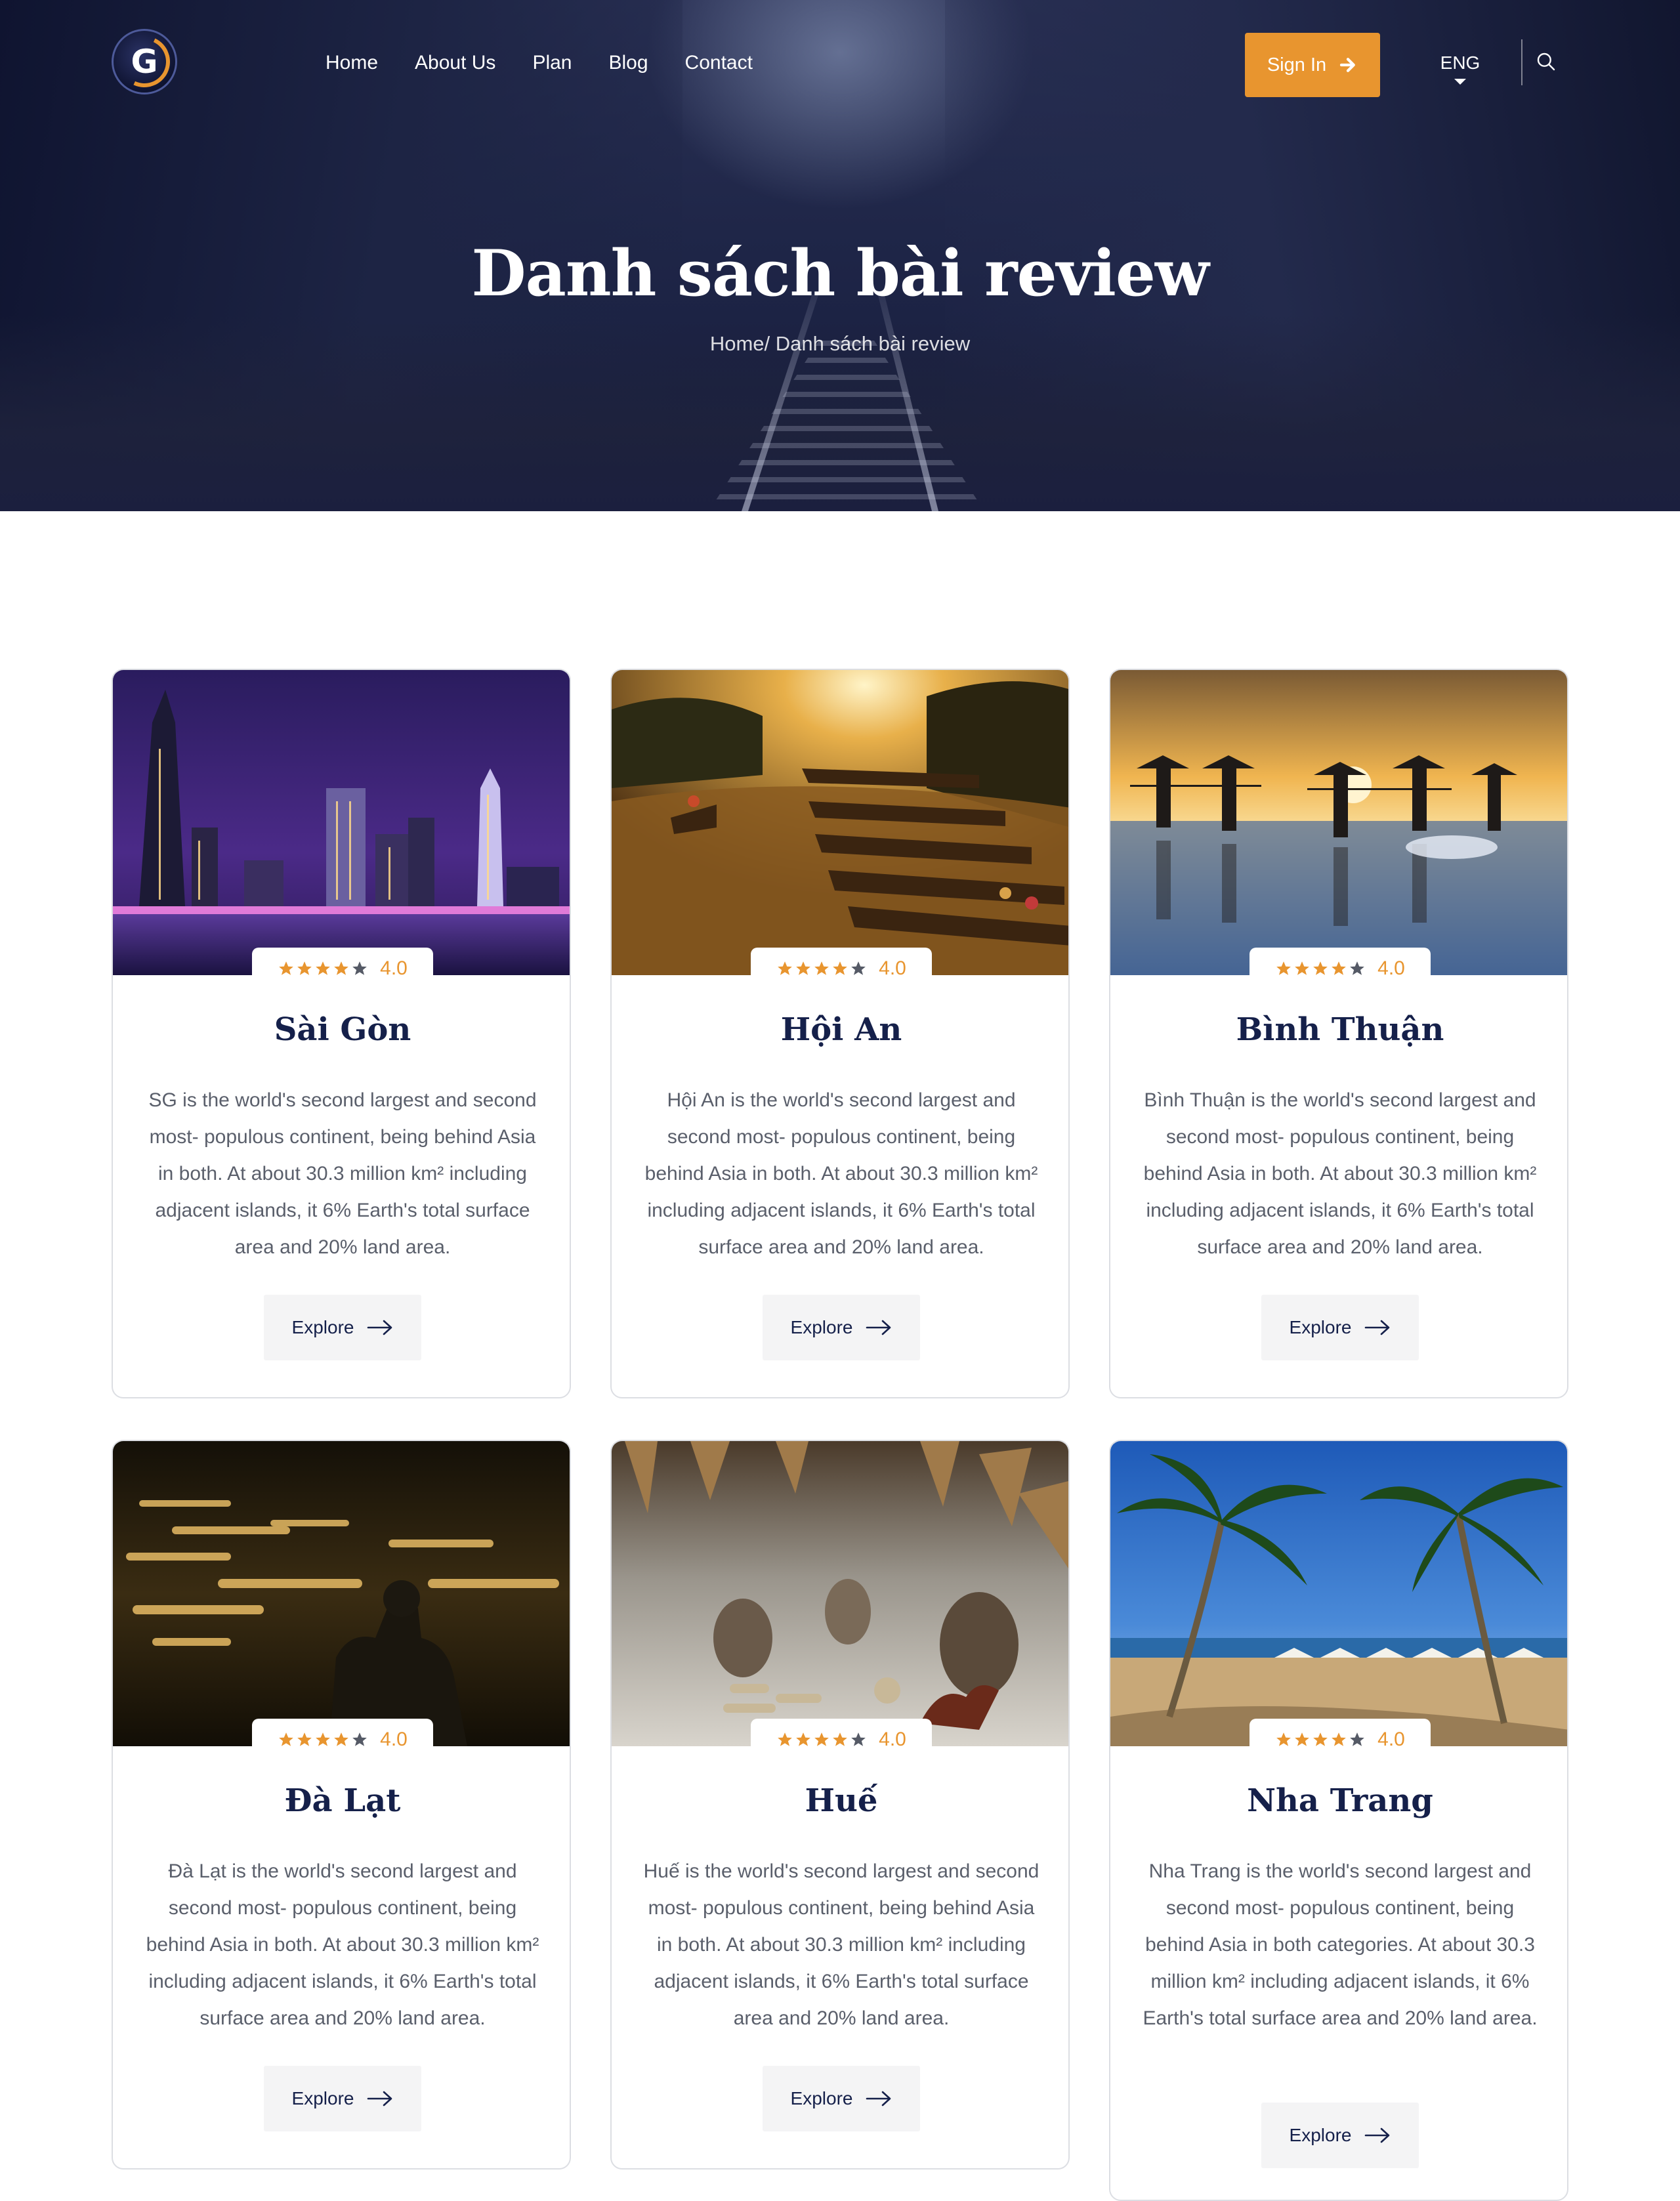 The height and width of the screenshot is (2201, 1680). I want to click on card-image-hoian, so click(840, 822).